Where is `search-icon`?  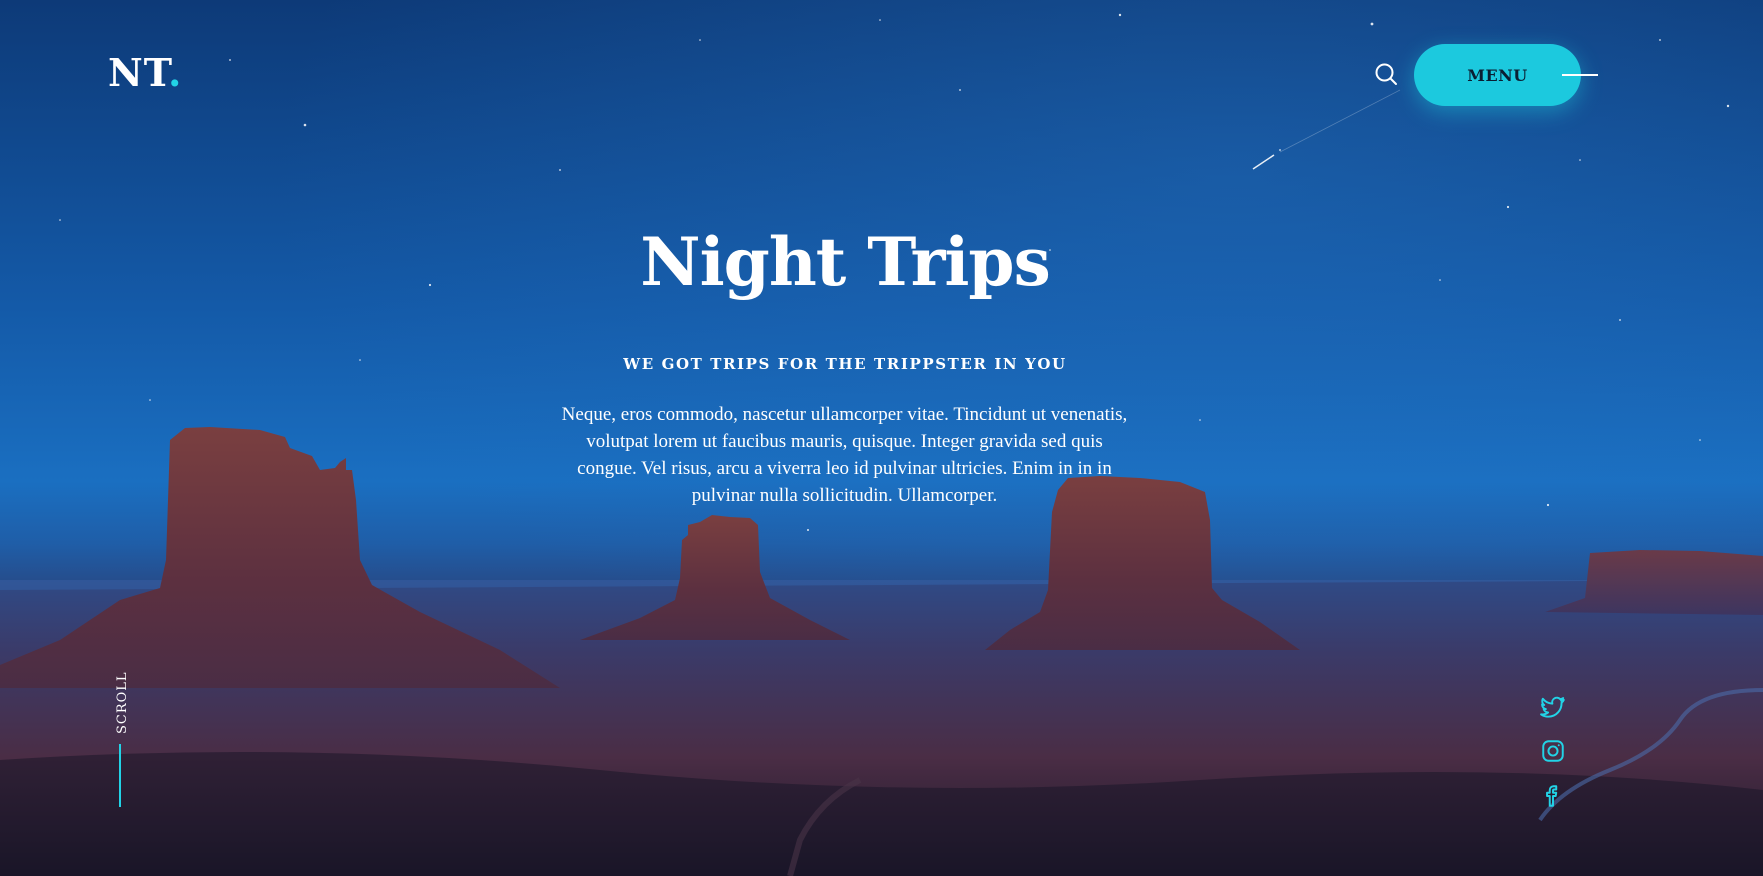
search-icon is located at coordinates (1386, 74).